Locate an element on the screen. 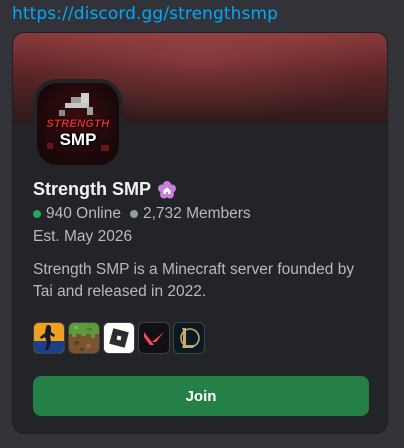 Image resolution: width=404 pixels, height=448 pixels. game-activity-list is located at coordinates (119, 338).